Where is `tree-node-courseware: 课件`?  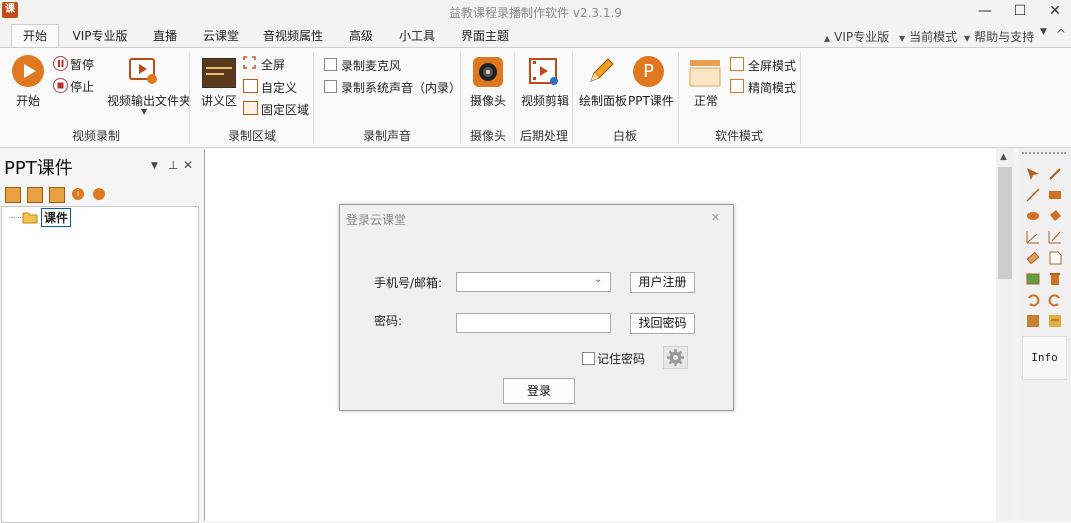 tree-node-courseware: 课件 is located at coordinates (56, 217).